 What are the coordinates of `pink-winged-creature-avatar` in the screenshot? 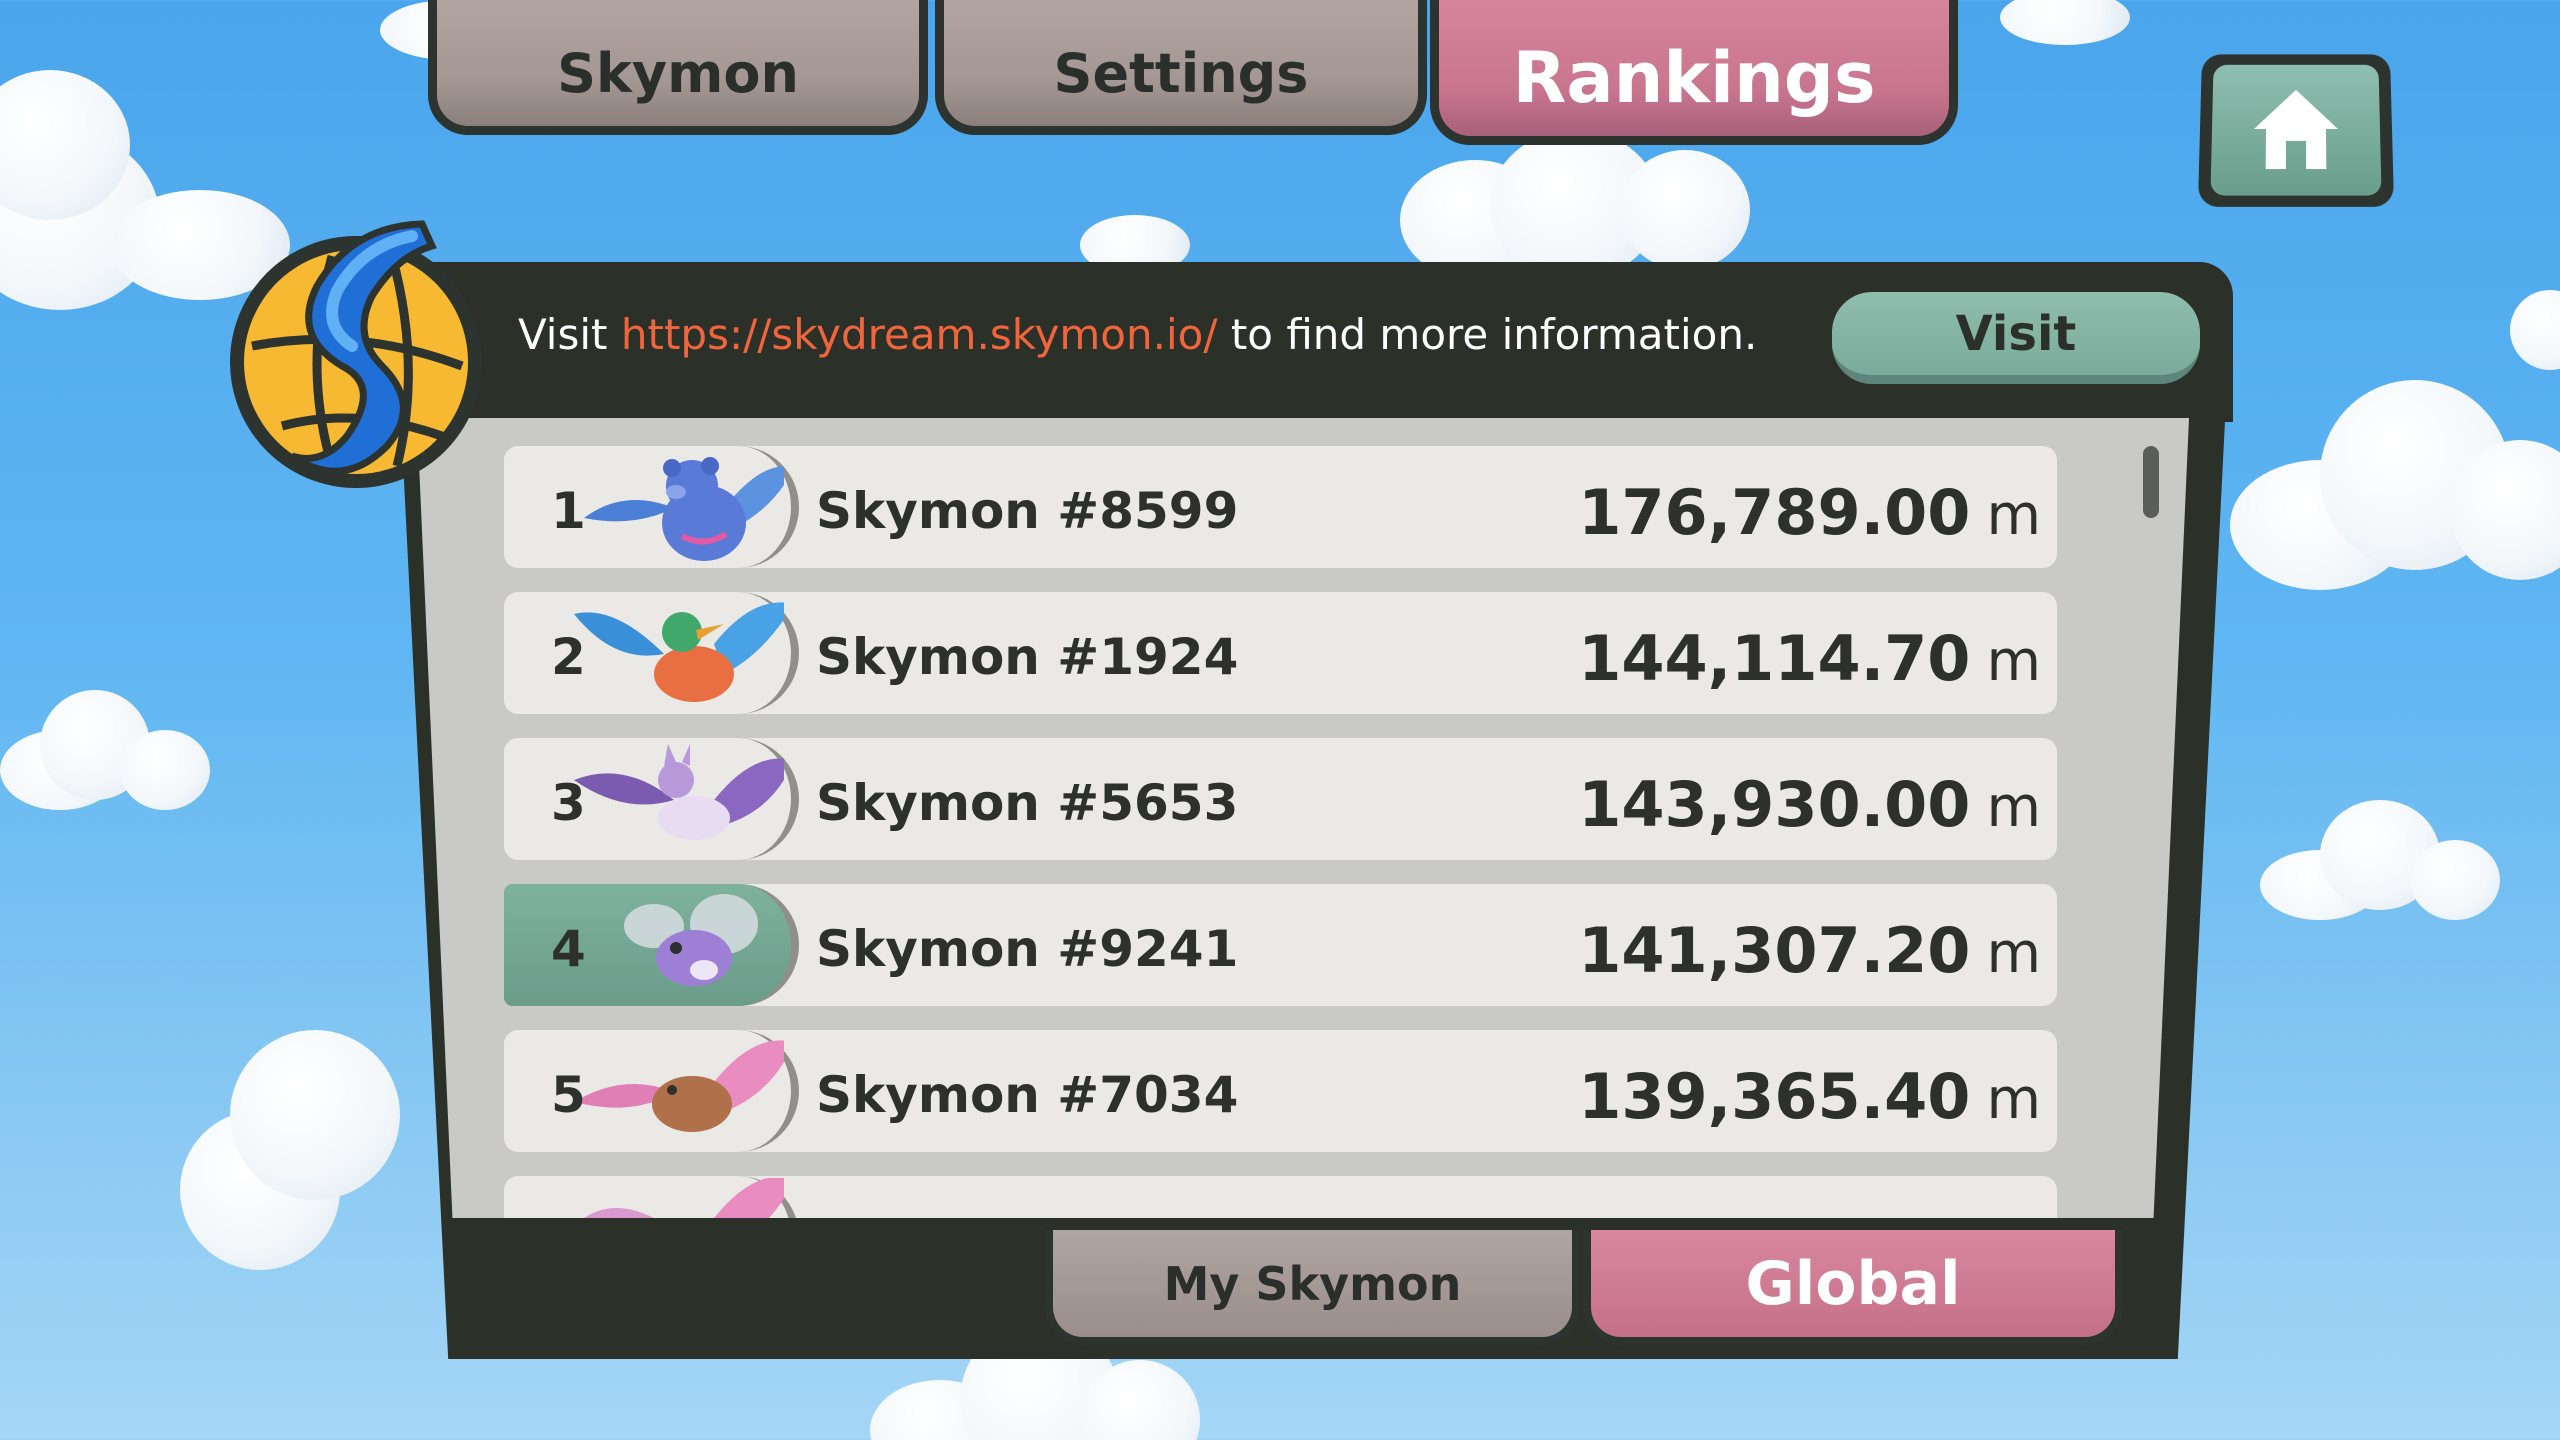 It's located at (684, 1198).